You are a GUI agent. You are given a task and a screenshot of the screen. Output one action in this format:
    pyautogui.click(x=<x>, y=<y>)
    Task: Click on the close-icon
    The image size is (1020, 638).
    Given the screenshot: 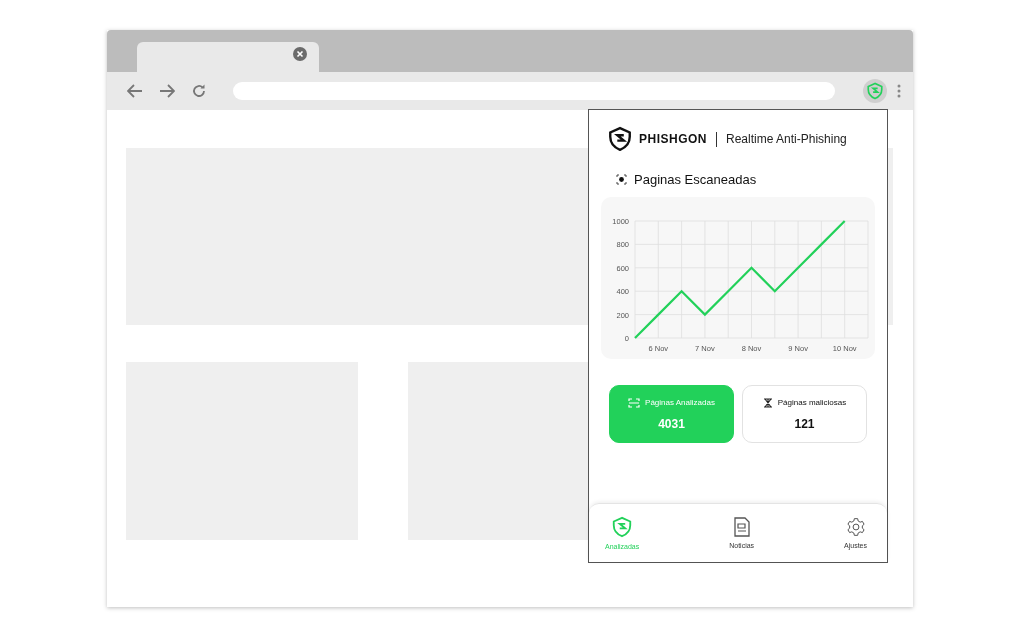 What is the action you would take?
    pyautogui.click(x=300, y=54)
    